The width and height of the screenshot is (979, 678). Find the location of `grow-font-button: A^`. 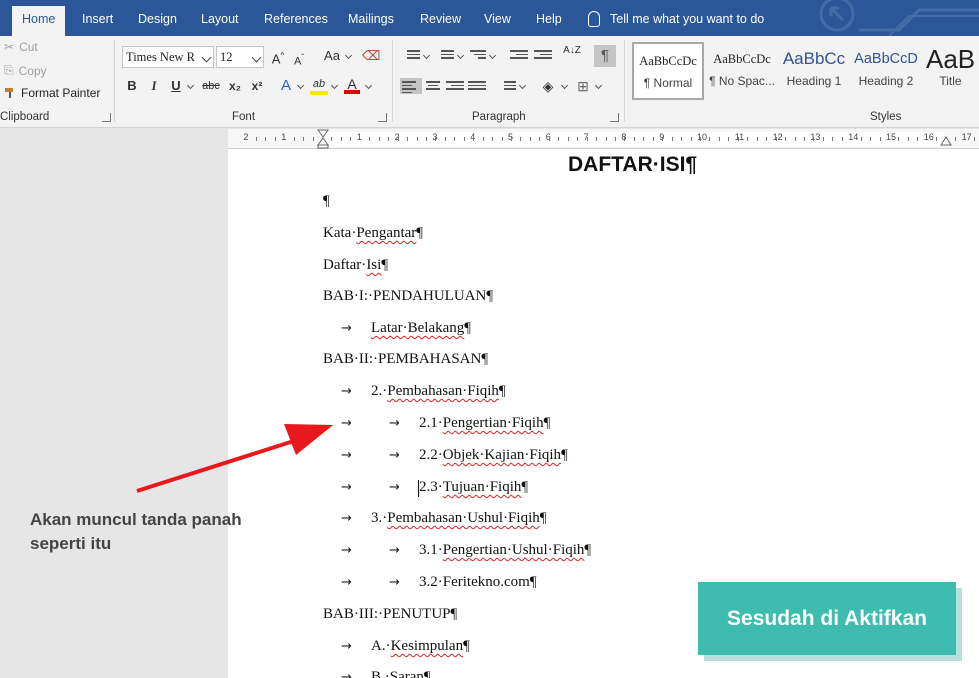

grow-font-button: A^ is located at coordinates (278, 57).